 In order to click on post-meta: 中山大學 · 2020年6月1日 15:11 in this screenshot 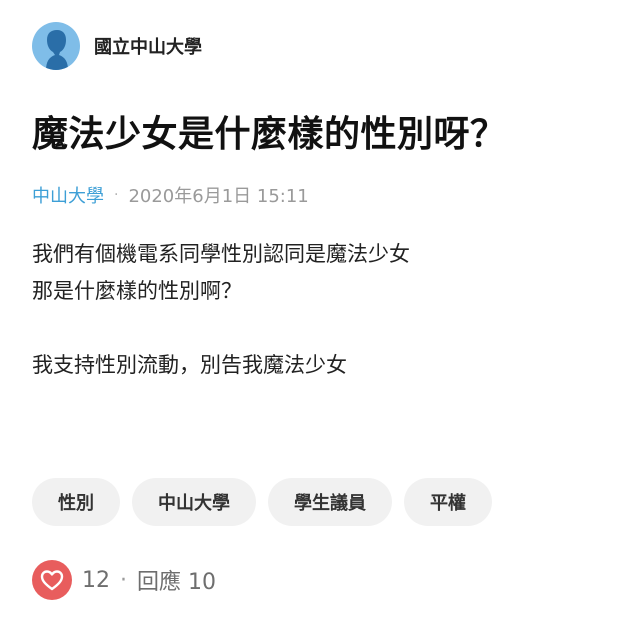, I will do `click(170, 195)`.